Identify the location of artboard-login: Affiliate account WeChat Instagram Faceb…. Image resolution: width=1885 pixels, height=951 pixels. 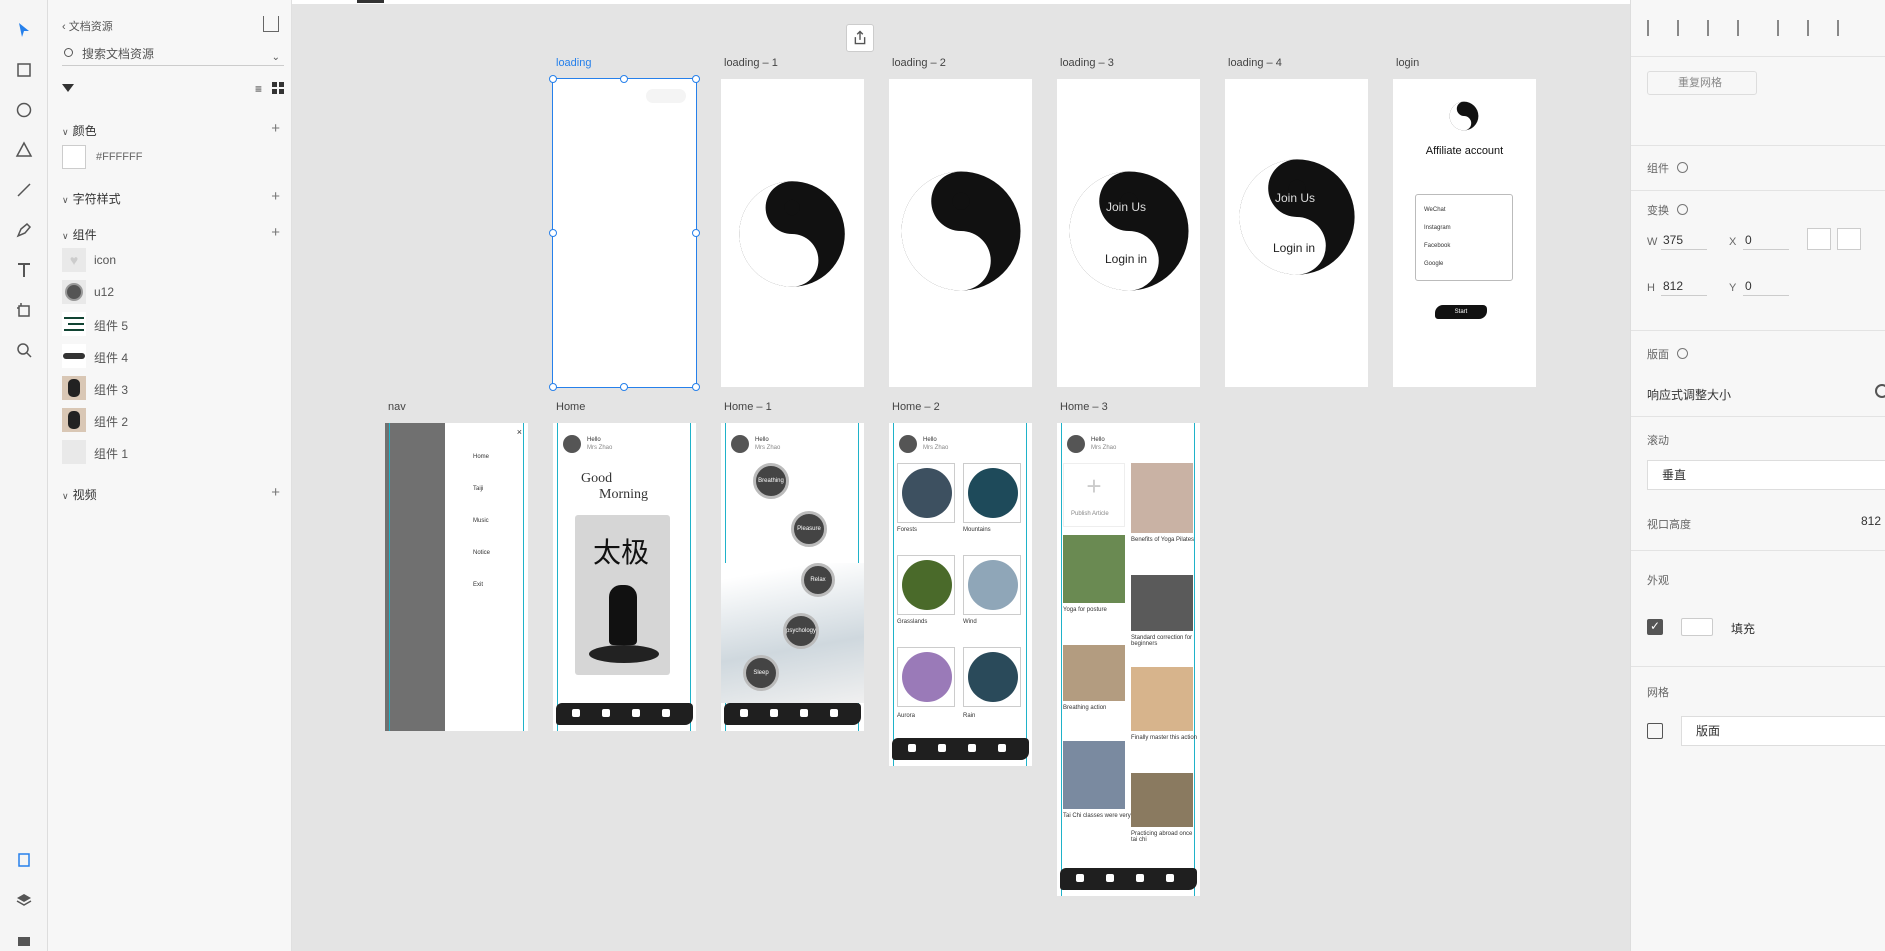
(1464, 233).